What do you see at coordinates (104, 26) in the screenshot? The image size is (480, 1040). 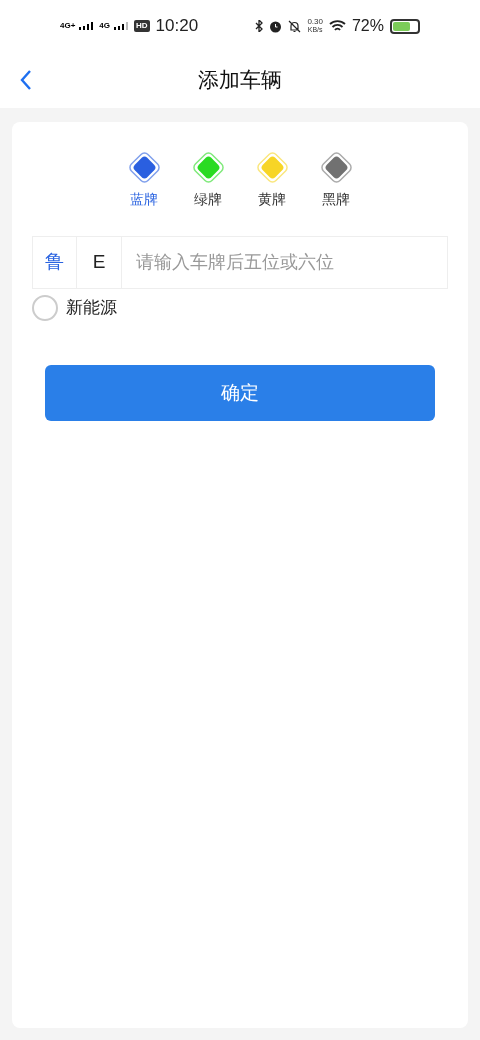 I see `signal-label: 4G` at bounding box center [104, 26].